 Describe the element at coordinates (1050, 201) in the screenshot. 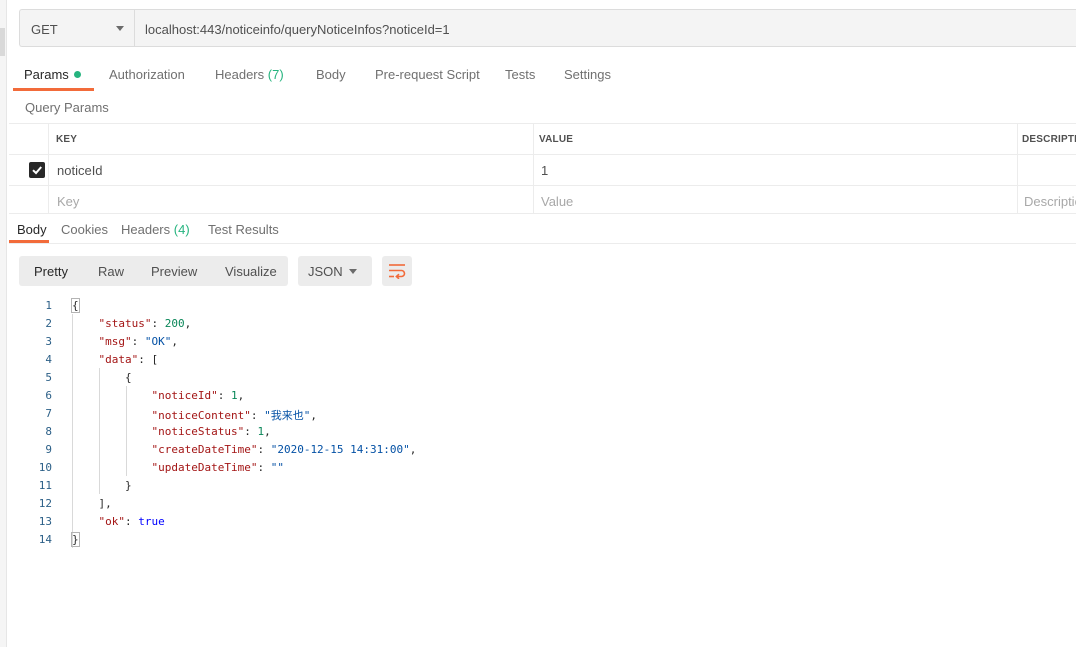

I see `description-placeholder: Descriptio` at that location.